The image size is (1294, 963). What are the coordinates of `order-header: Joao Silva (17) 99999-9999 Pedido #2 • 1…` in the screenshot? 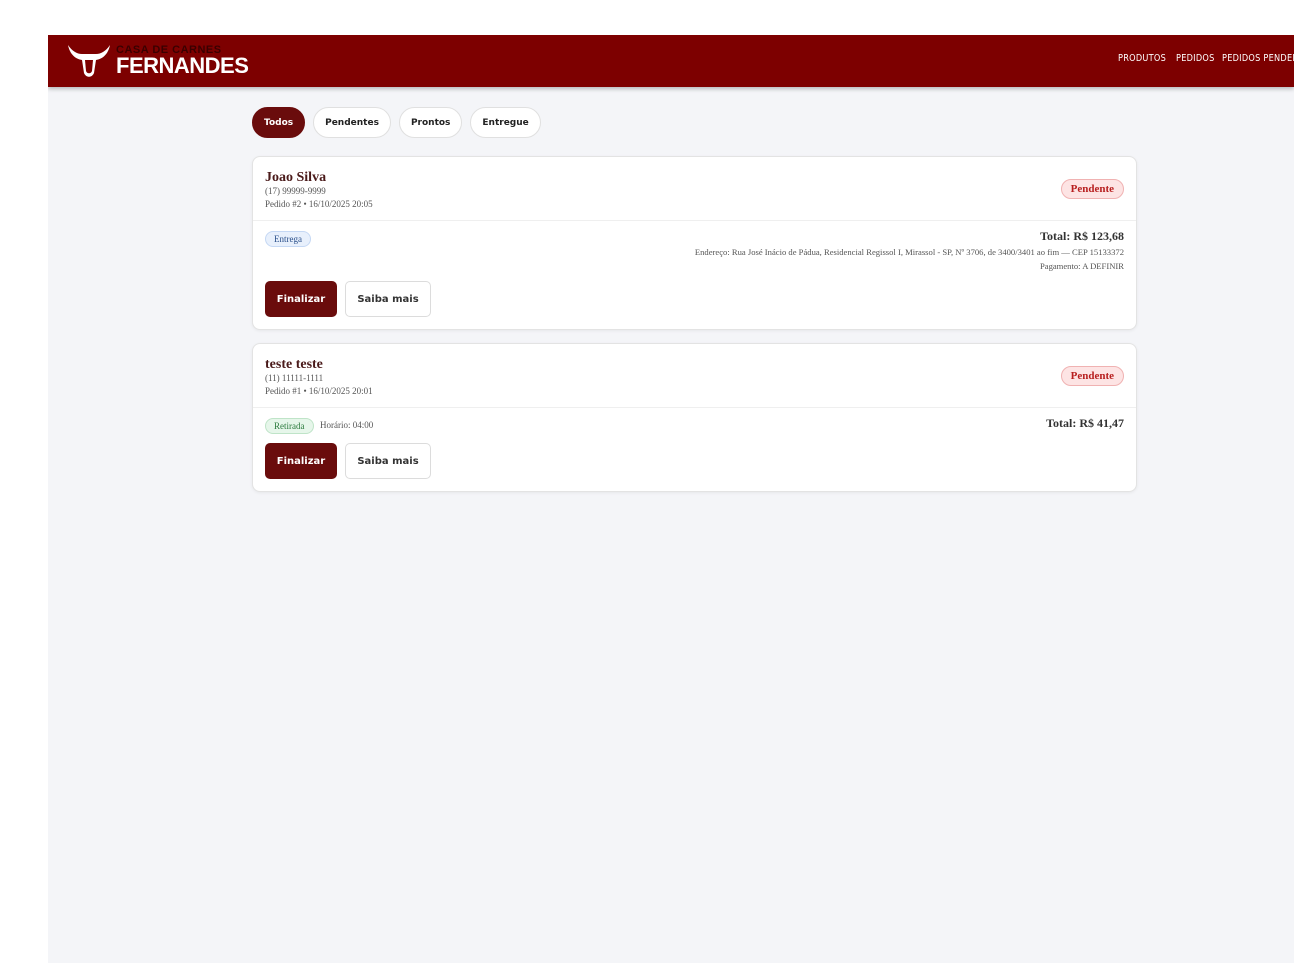 It's located at (694, 189).